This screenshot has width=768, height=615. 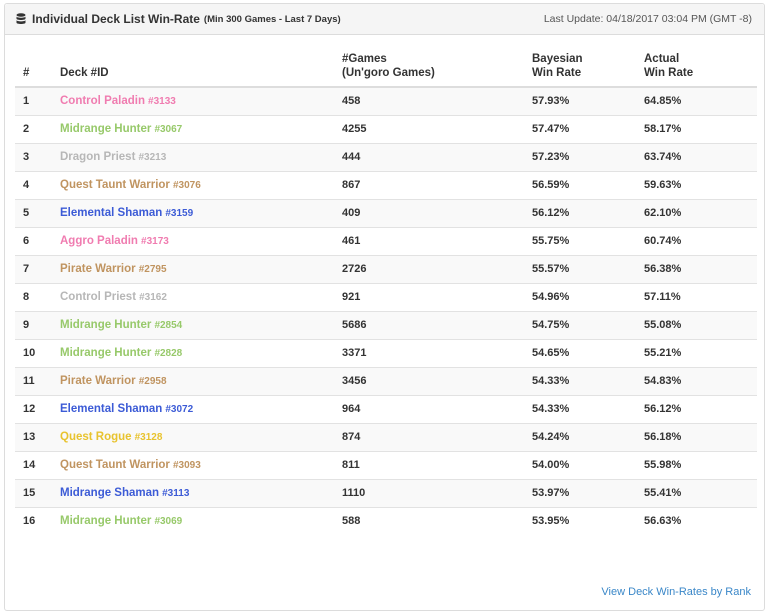 I want to click on games-cell: 4255, so click(x=437, y=129).